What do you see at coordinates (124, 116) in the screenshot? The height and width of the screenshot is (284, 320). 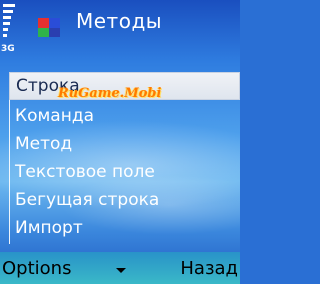 I see `list-item-komanda: Команда` at bounding box center [124, 116].